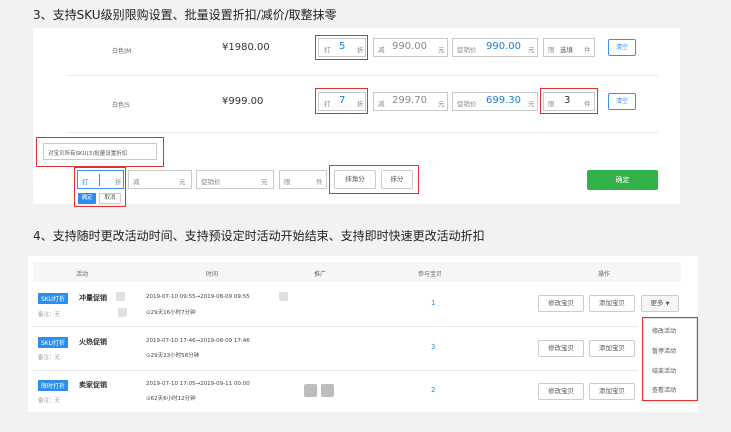 This screenshot has width=731, height=432. I want to click on batch-limit-input: 限 件, so click(303, 179).